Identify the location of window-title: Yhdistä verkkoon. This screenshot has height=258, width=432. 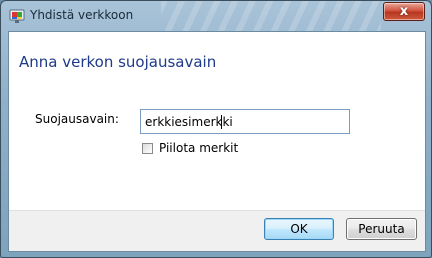
(82, 15).